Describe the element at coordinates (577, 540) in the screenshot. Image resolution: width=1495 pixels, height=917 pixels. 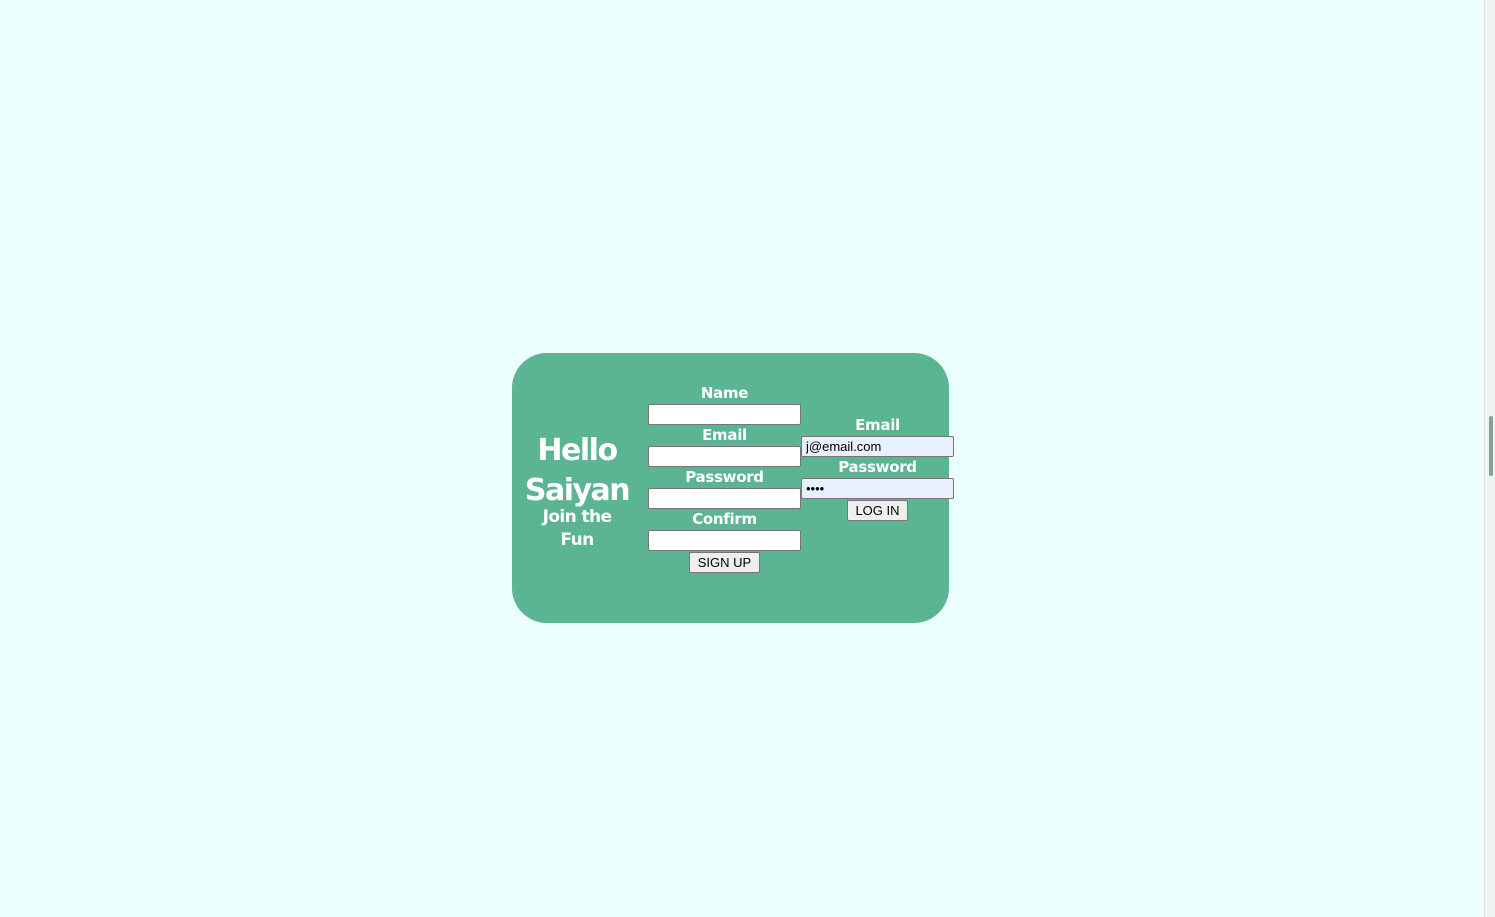
I see `greeting-subtitle-line-2: Fun` at that location.